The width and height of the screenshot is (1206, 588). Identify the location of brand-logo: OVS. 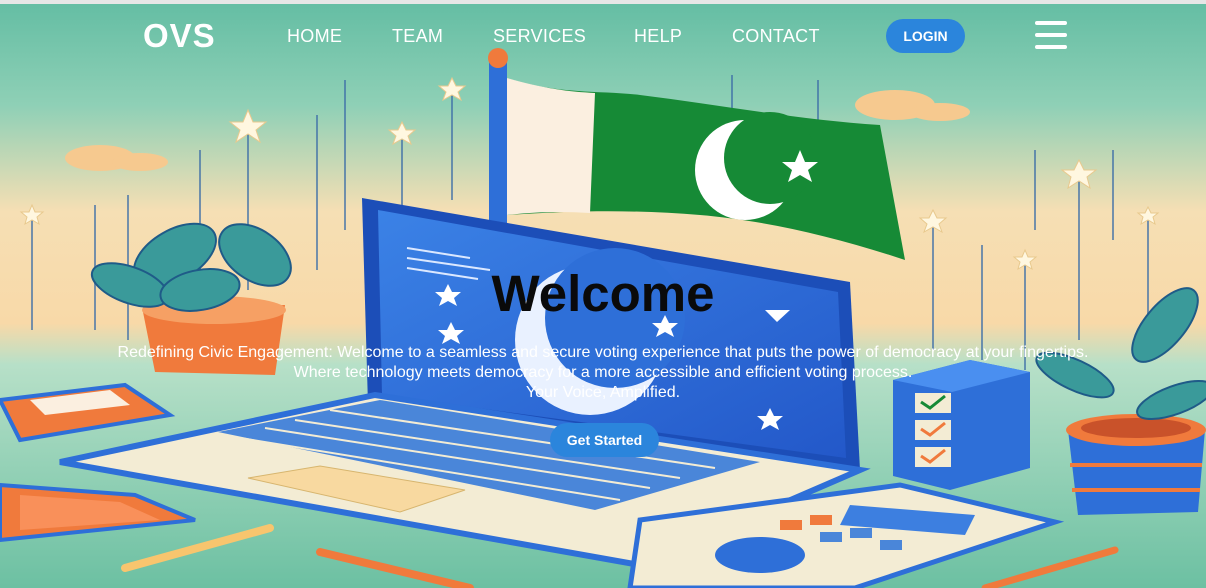
(179, 36).